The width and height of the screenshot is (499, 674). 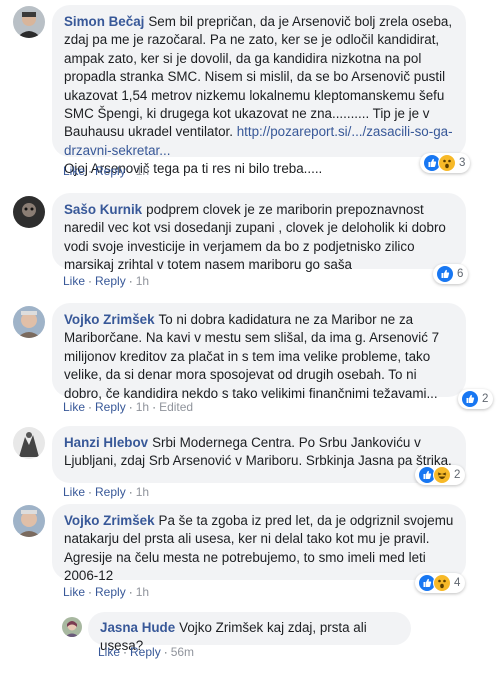 What do you see at coordinates (128, 407) in the screenshot?
I see `comment-actions: Like · Reply · 1h · Edited` at bounding box center [128, 407].